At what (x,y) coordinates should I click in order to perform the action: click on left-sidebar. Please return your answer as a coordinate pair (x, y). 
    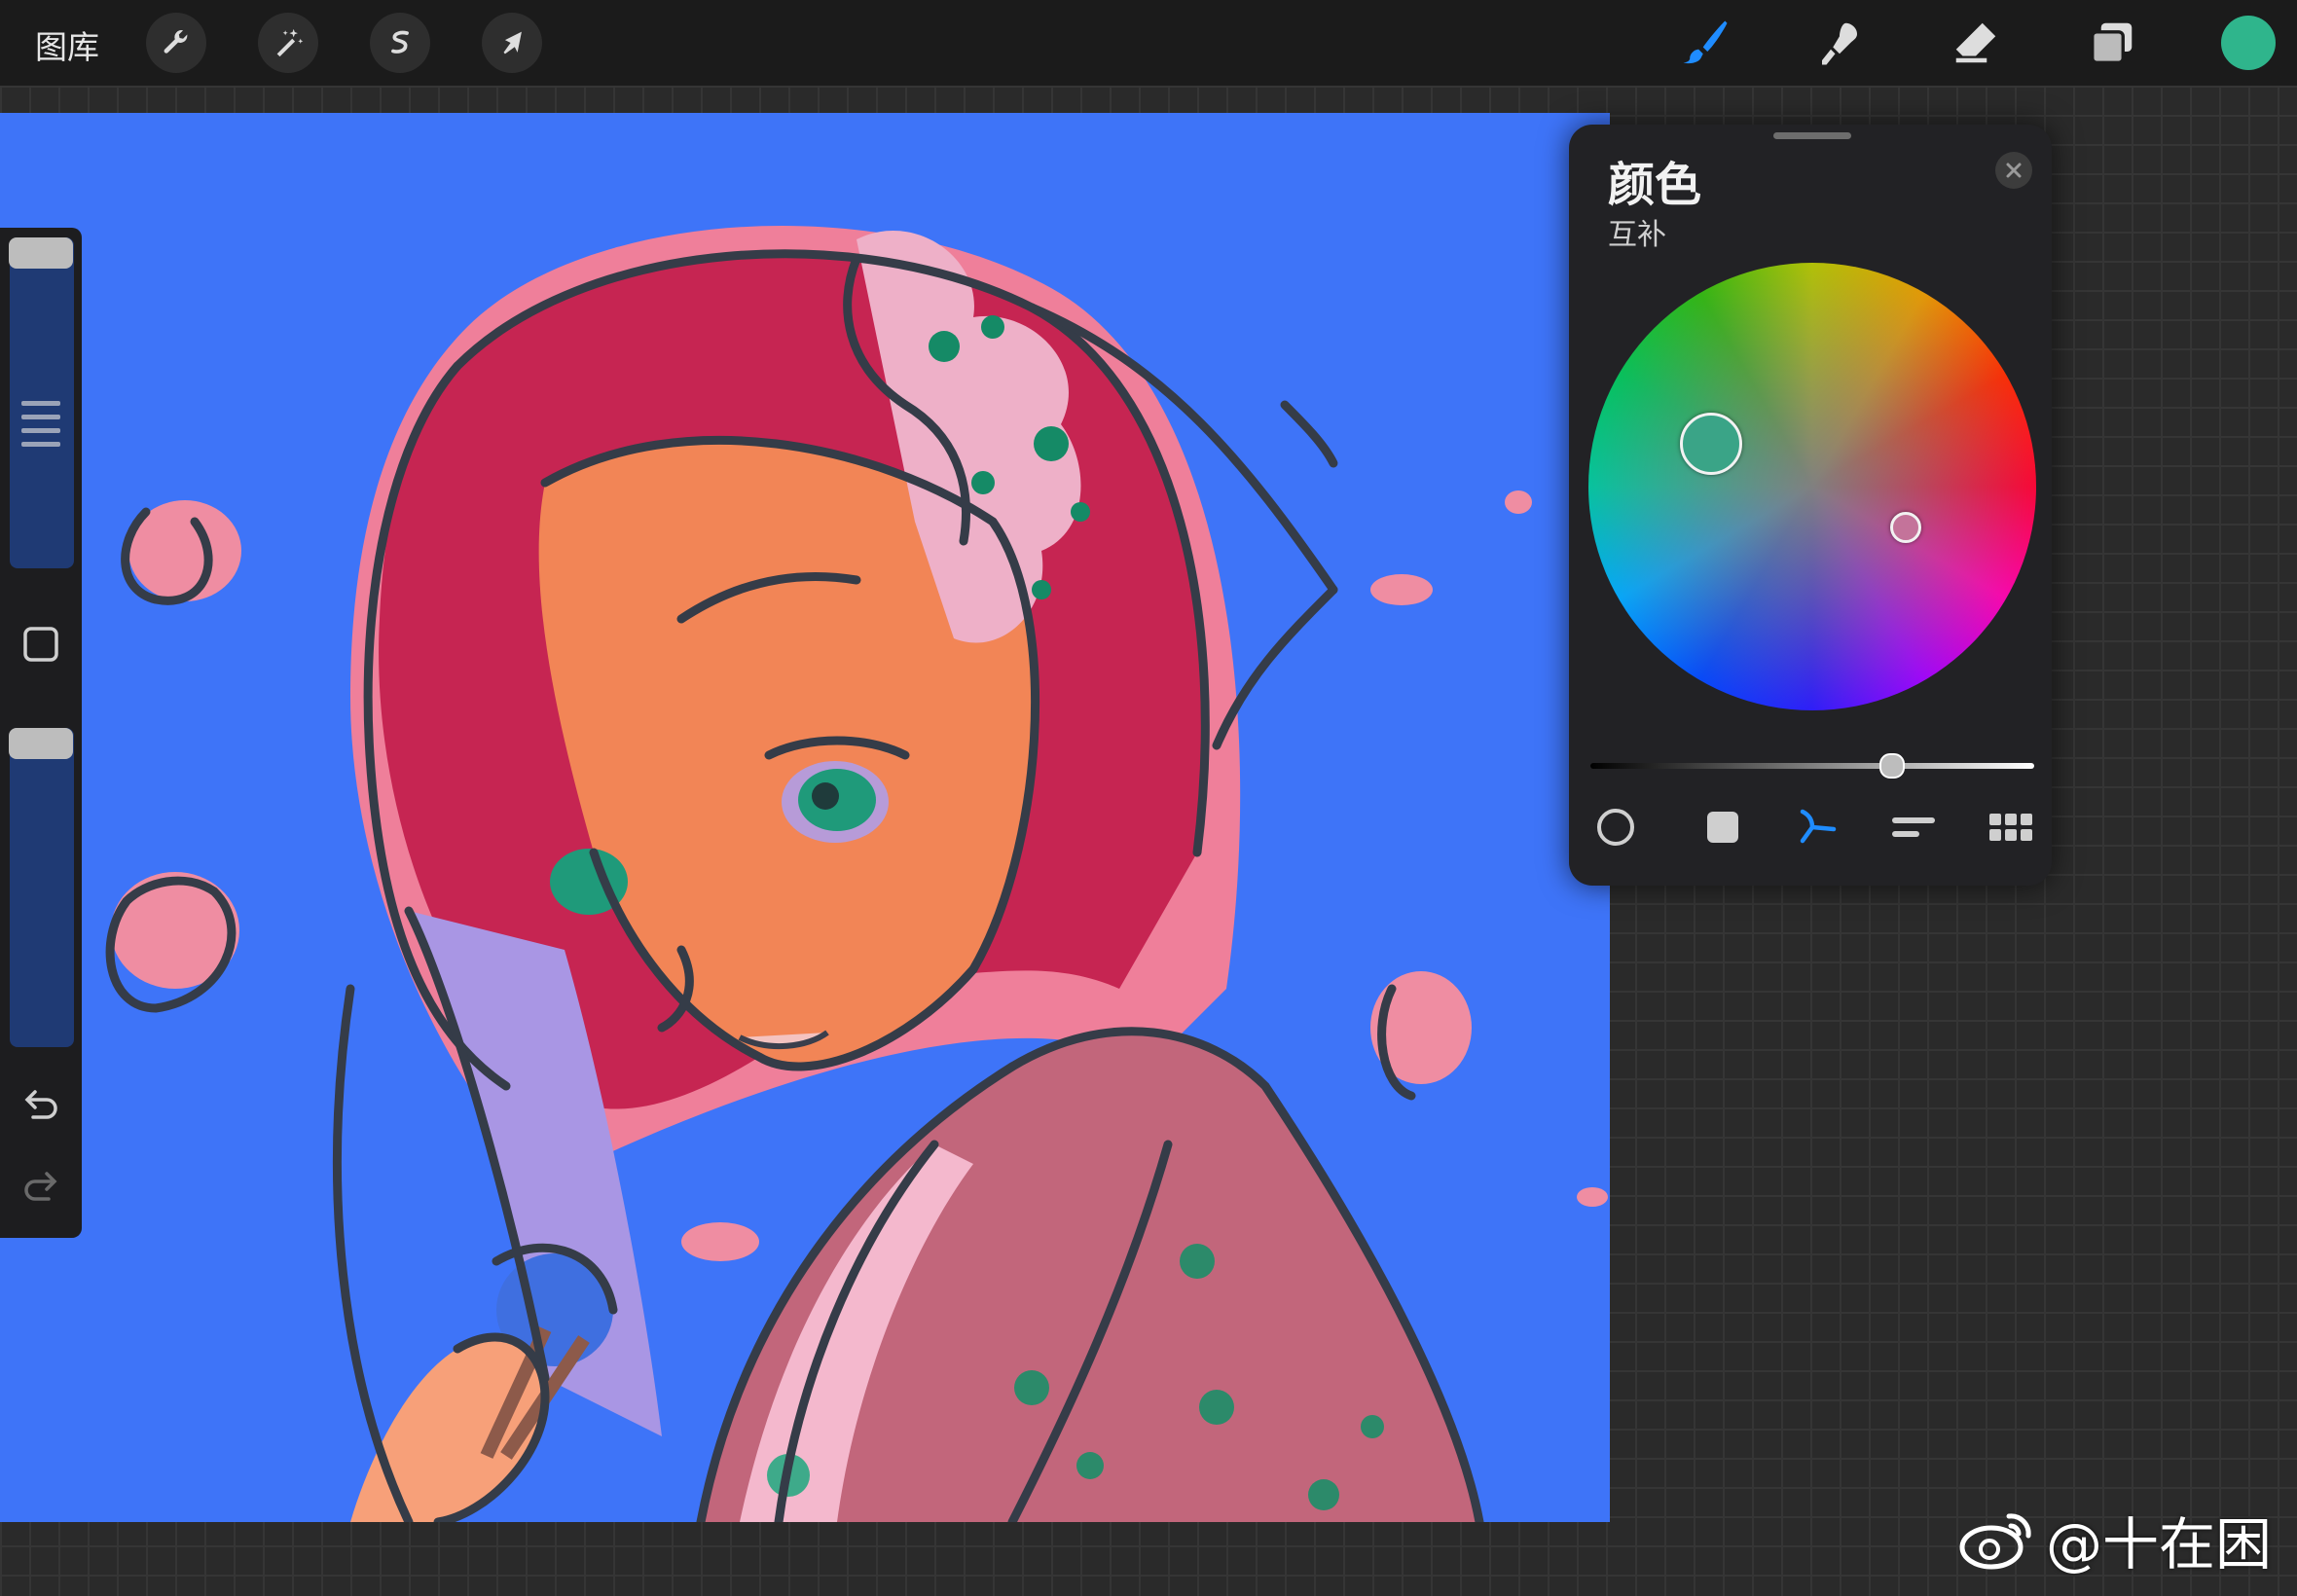
    Looking at the image, I should click on (41, 733).